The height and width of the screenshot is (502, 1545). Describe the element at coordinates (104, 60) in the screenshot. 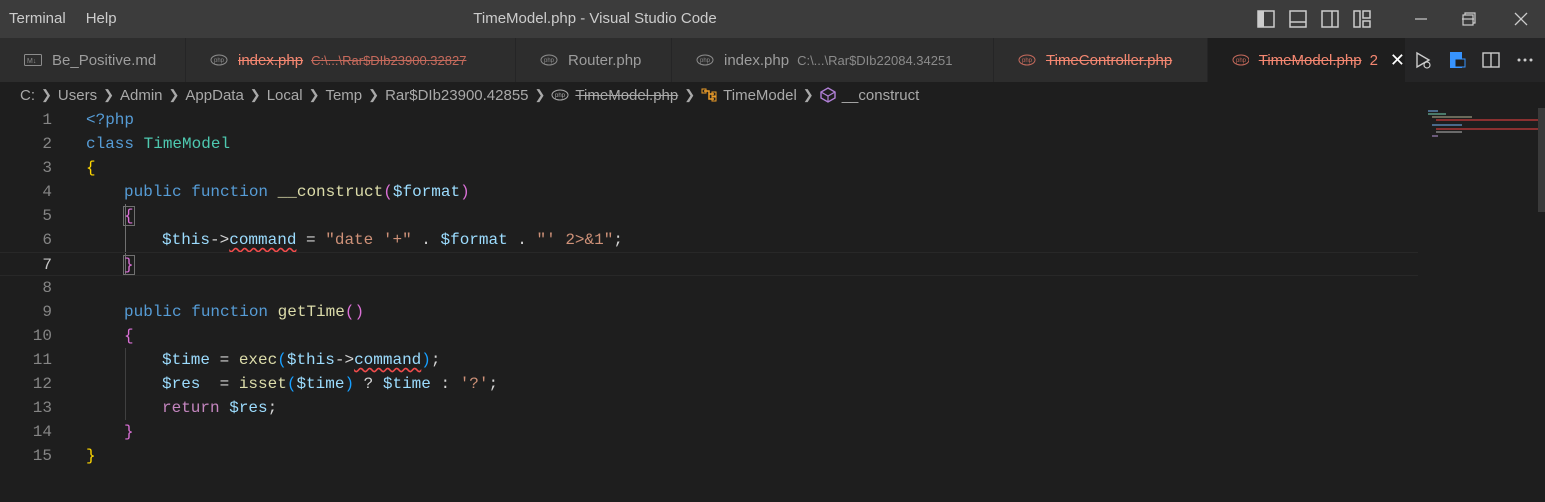

I see `tab-label: Be_Positive.md` at that location.